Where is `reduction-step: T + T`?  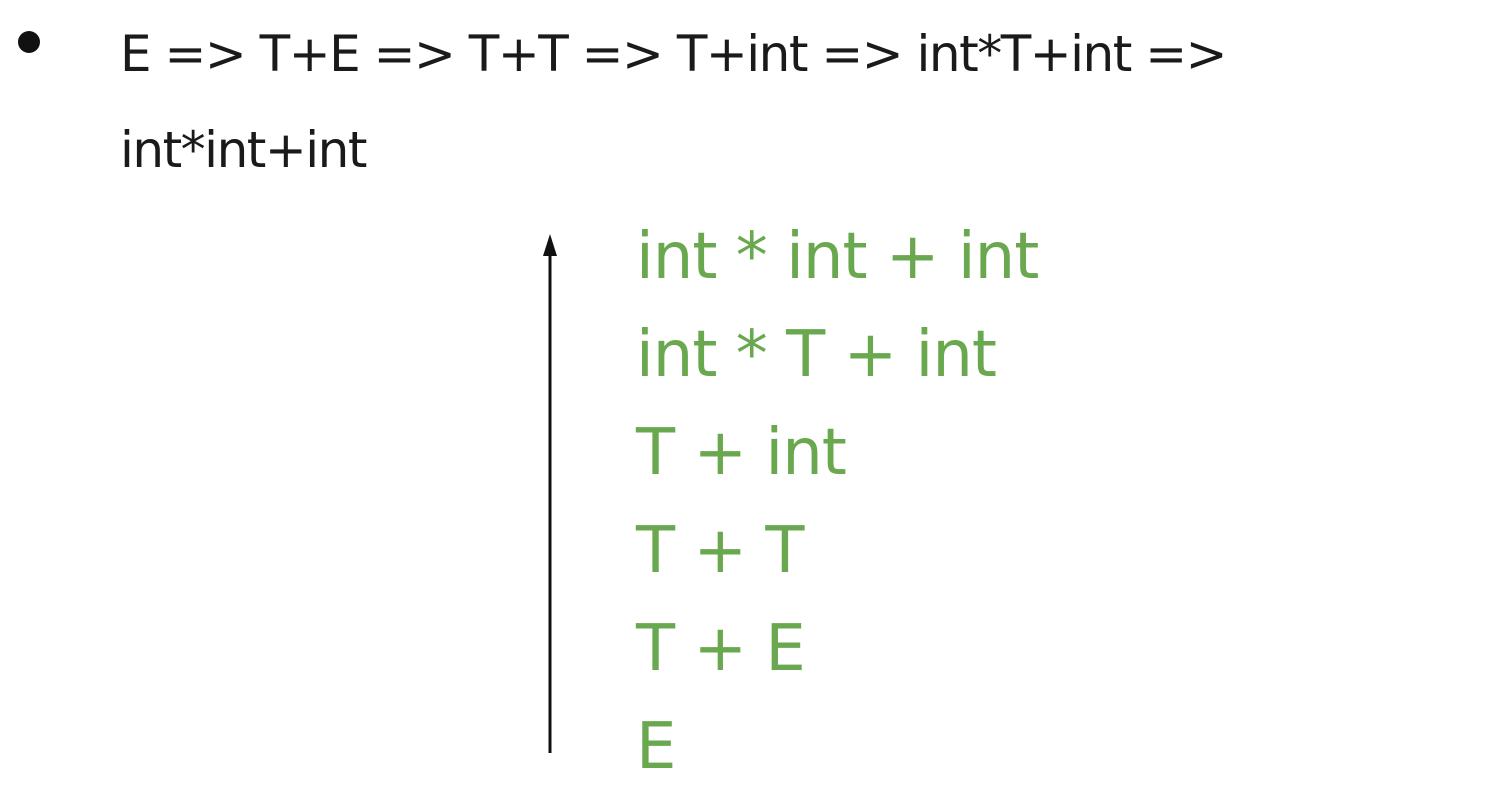
reduction-step: T + T is located at coordinates (720, 551).